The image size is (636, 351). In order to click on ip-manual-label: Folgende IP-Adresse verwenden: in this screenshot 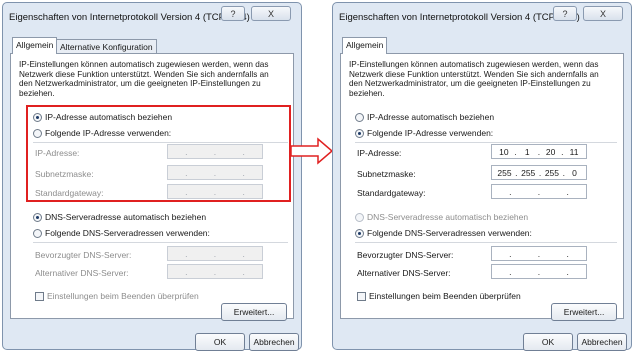, I will do `click(430, 133)`.